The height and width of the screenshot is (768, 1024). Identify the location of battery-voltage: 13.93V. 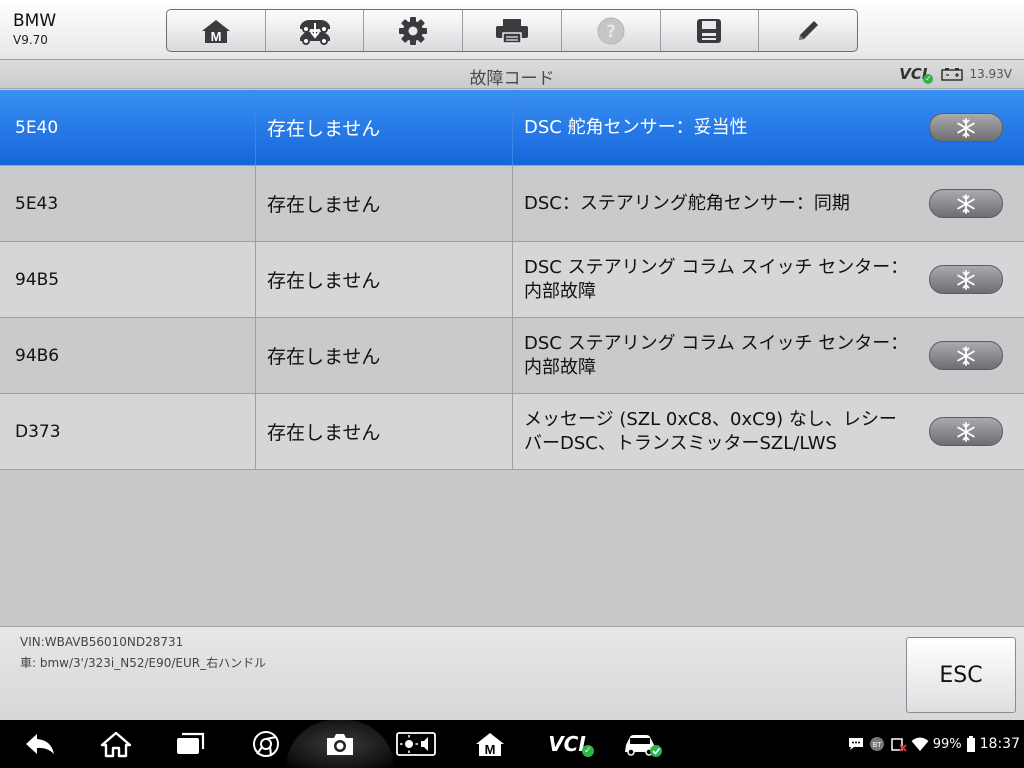
(976, 74).